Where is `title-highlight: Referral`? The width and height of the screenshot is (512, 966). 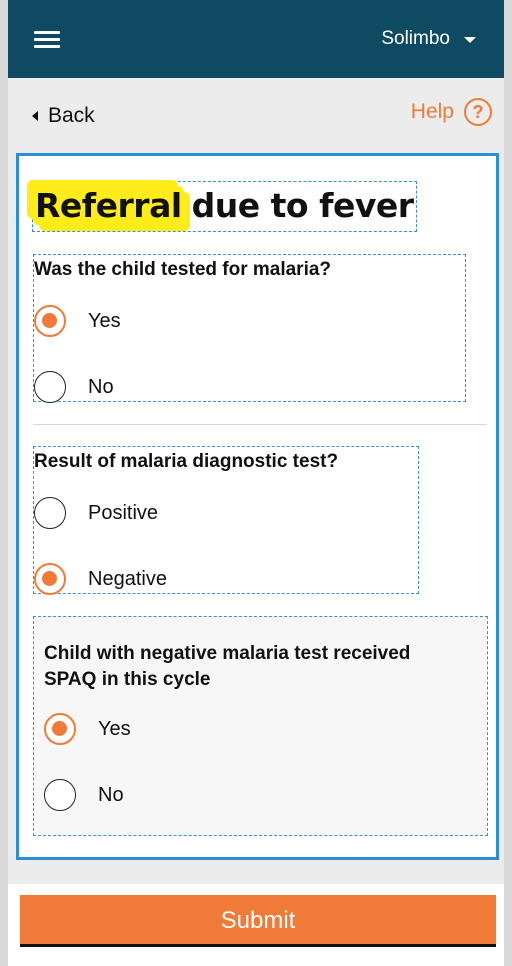 title-highlight: Referral is located at coordinates (108, 205).